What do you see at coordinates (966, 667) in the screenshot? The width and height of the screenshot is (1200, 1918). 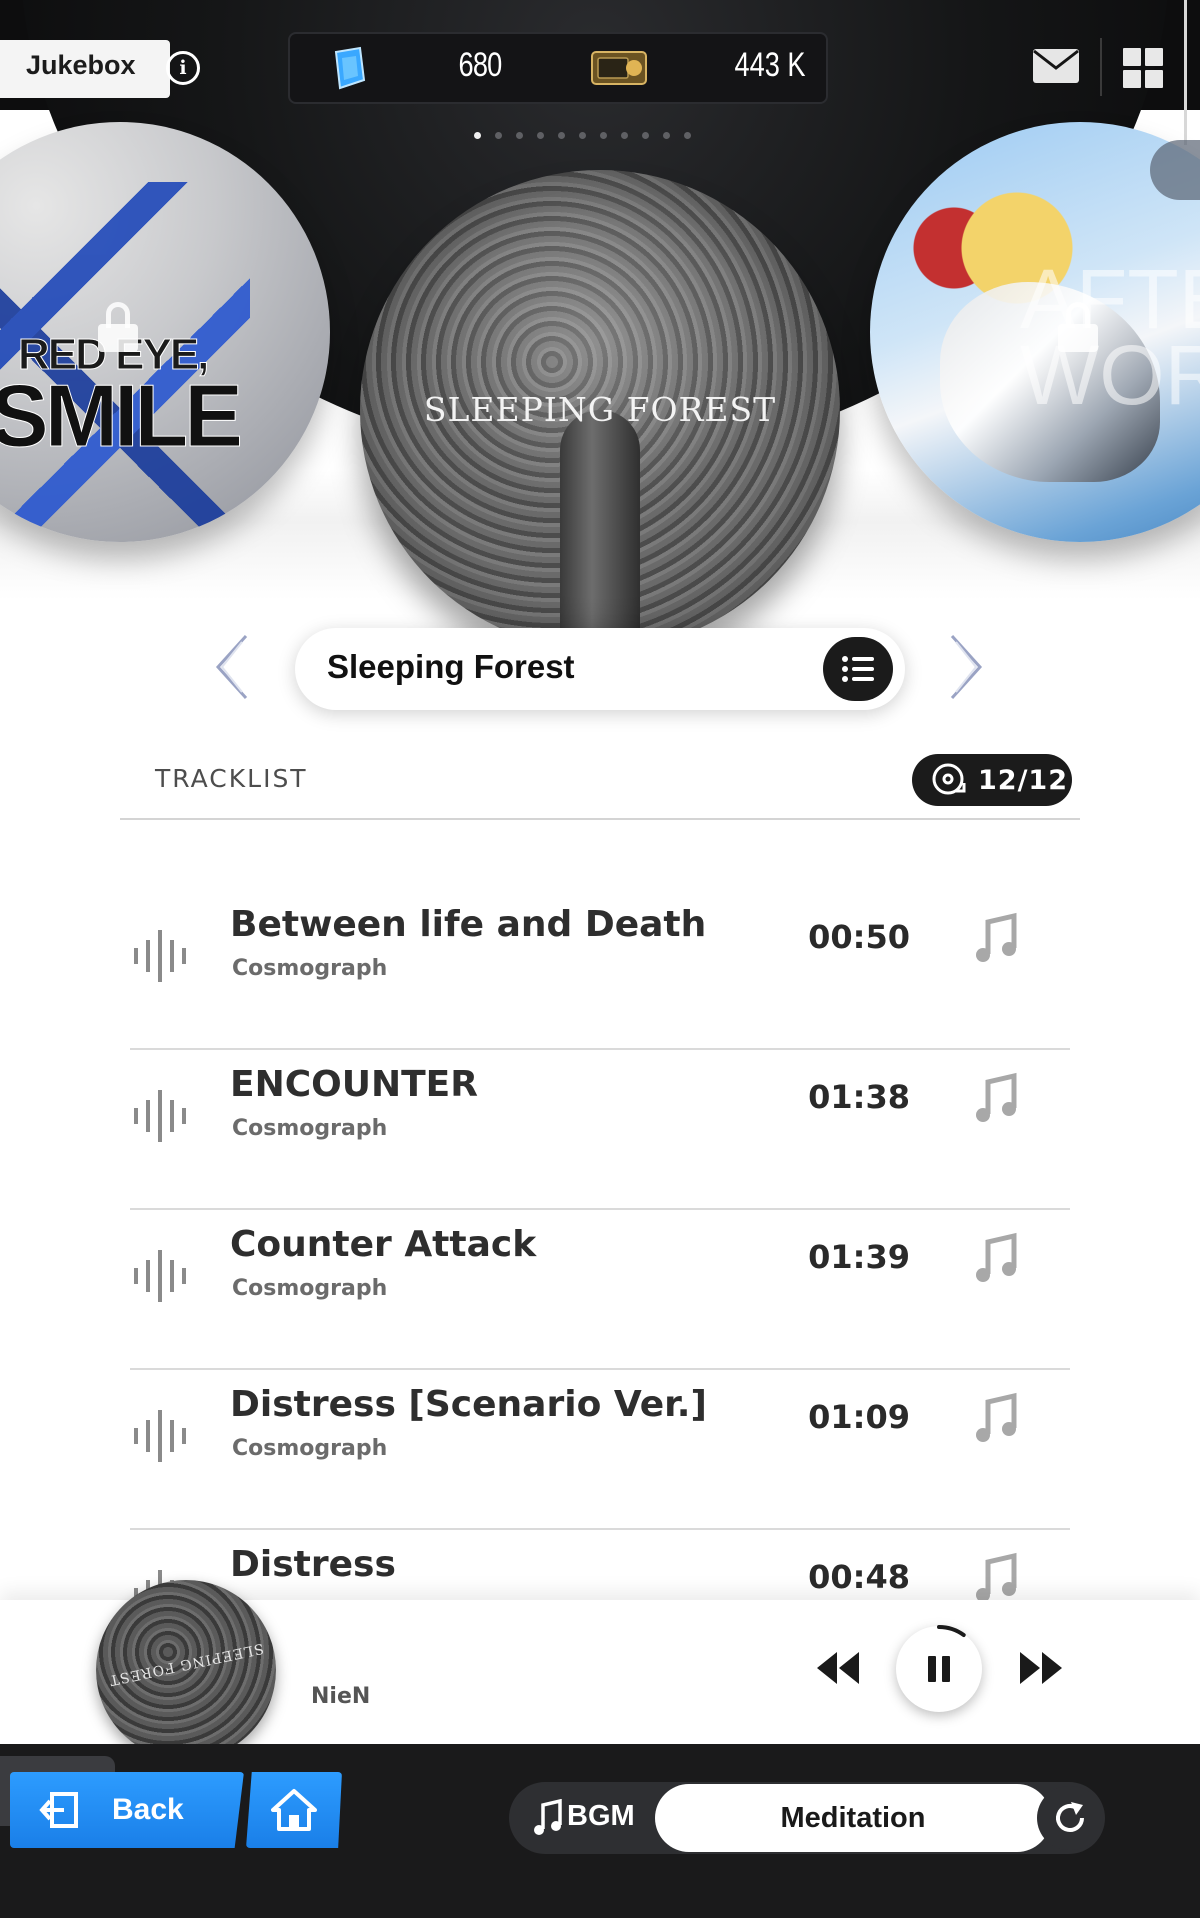 I see `next-album-arrow-icon` at bounding box center [966, 667].